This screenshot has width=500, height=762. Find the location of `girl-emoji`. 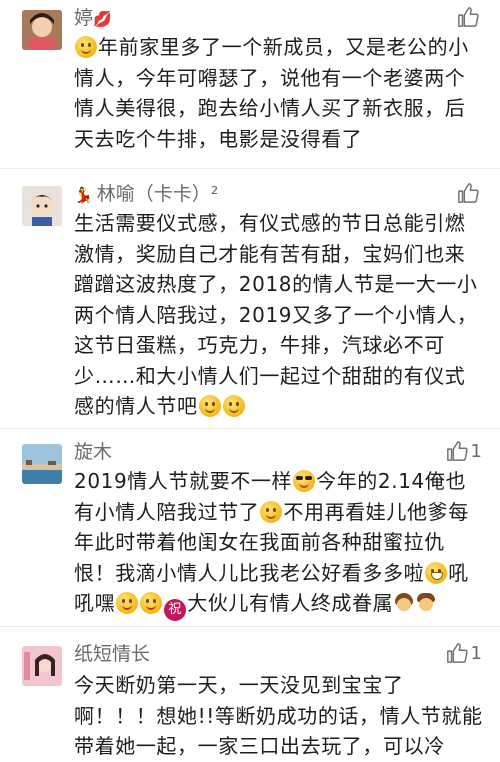

girl-emoji is located at coordinates (404, 603).